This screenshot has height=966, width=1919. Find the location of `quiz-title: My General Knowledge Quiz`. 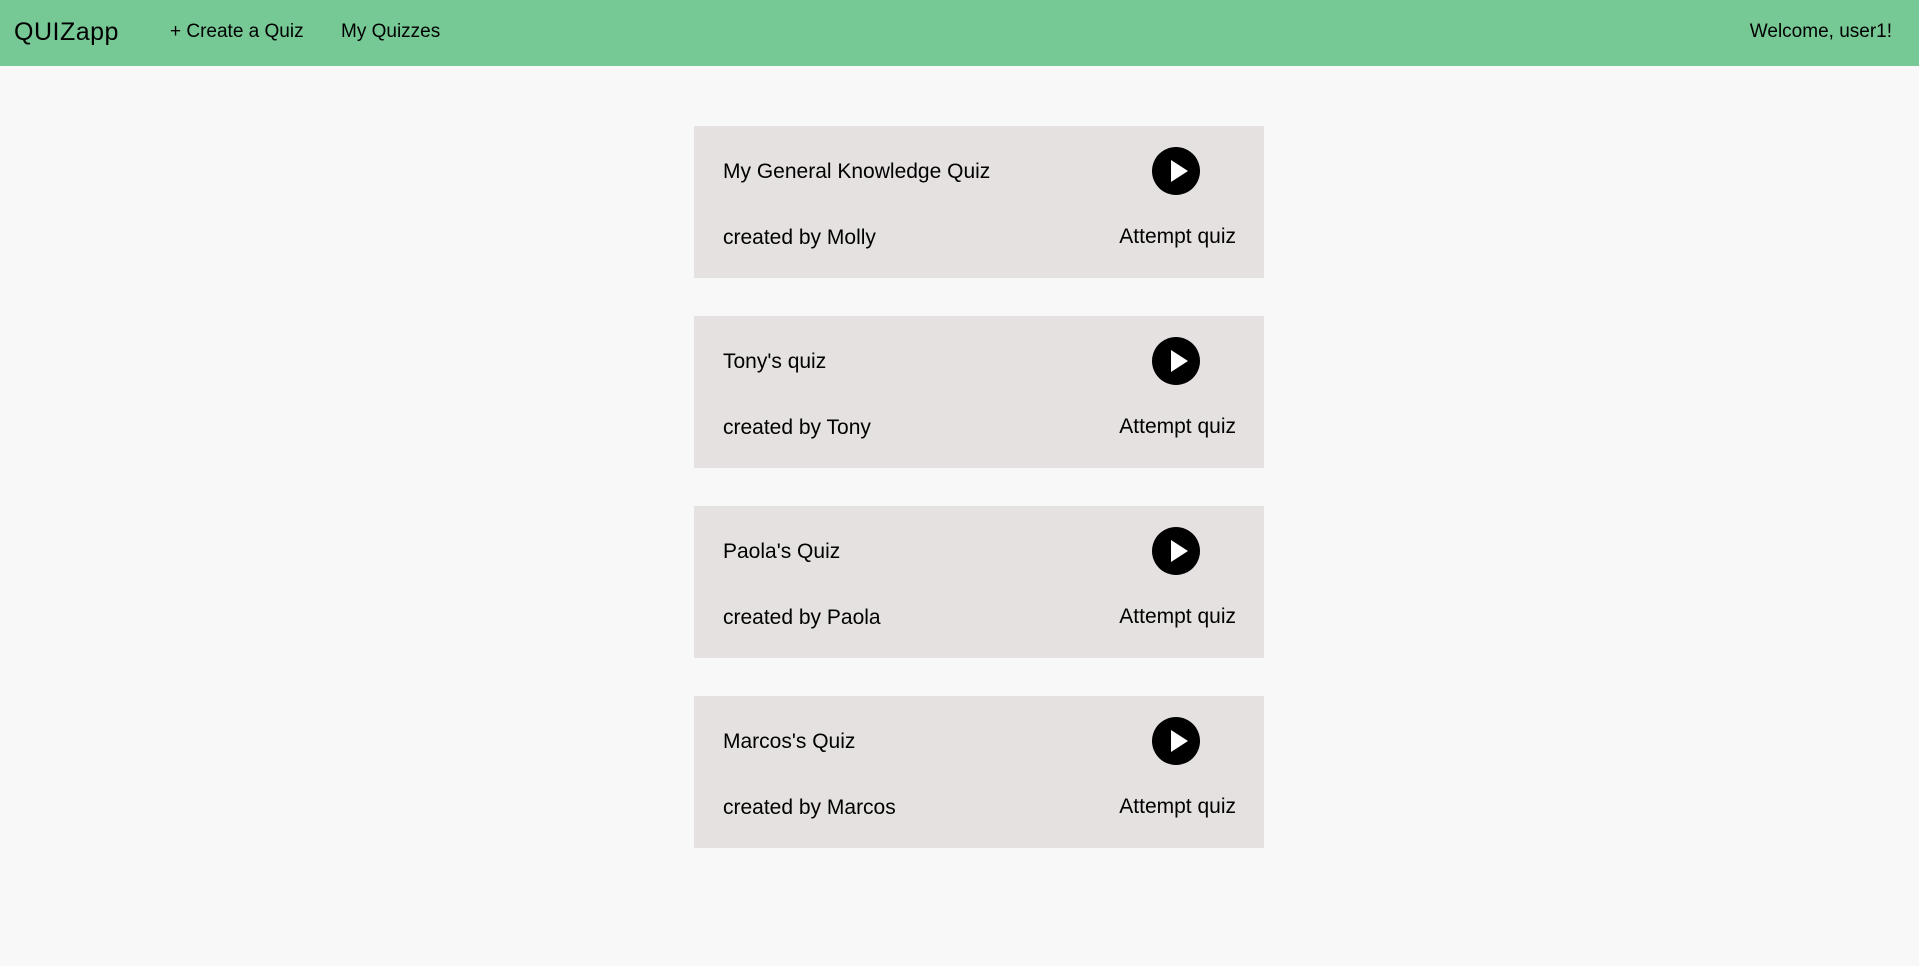

quiz-title: My General Knowledge Quiz is located at coordinates (857, 171).